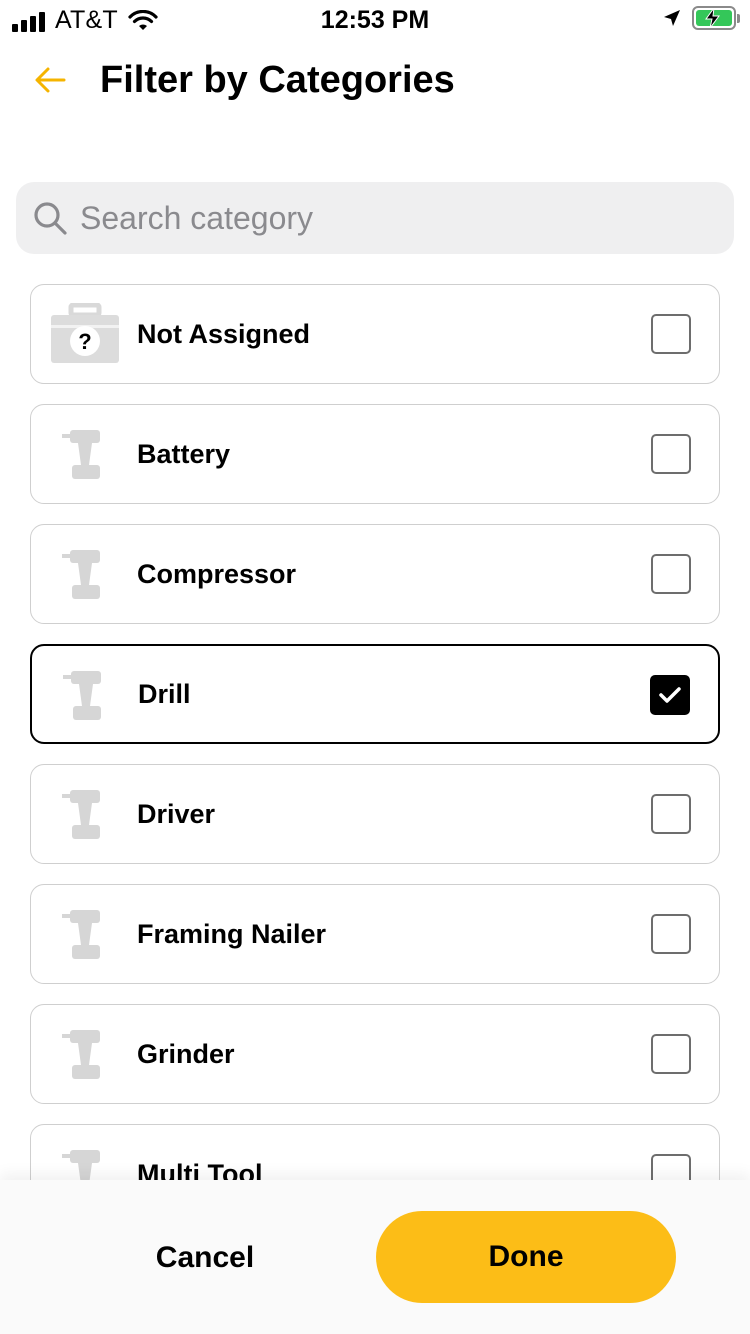 The width and height of the screenshot is (750, 1334). I want to click on cancel-button: Cancel, so click(205, 1258).